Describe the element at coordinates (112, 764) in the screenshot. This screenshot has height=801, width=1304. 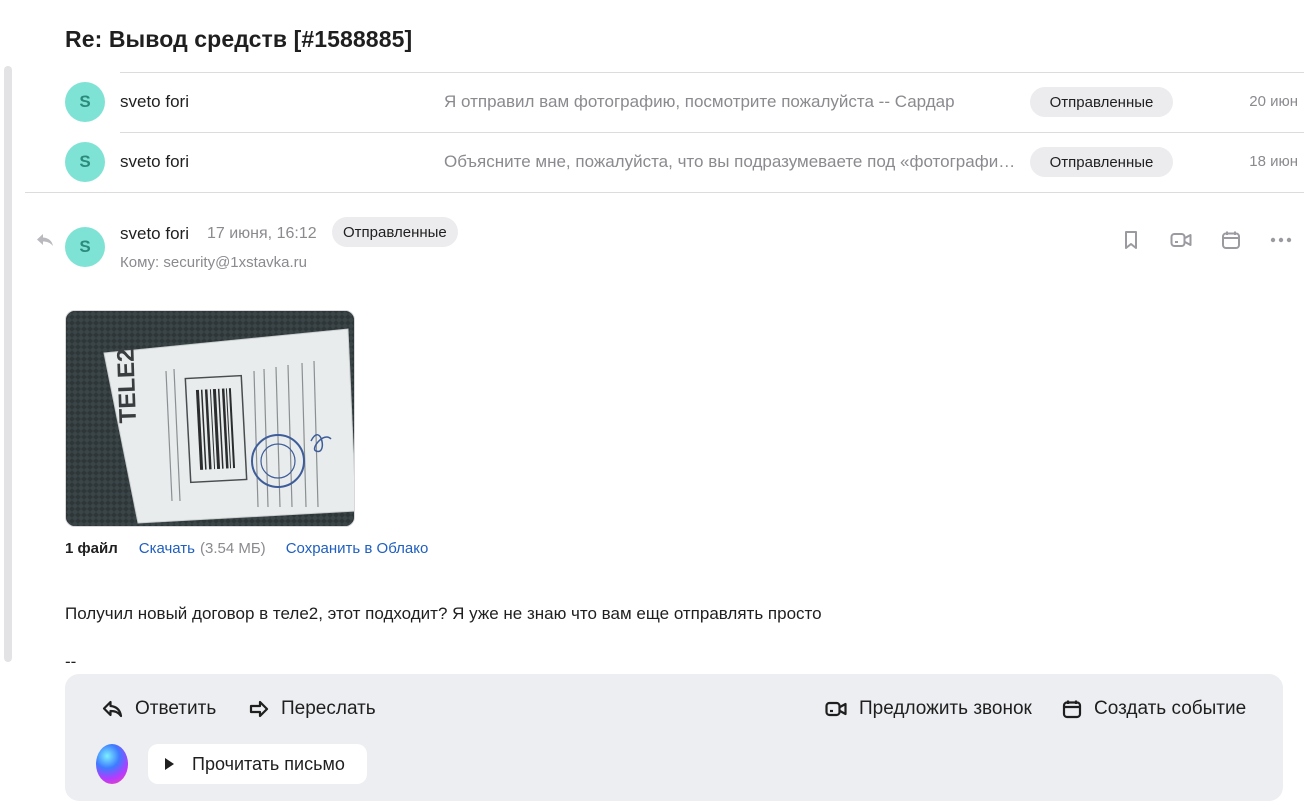
I see `assistant-orb-icon` at that location.